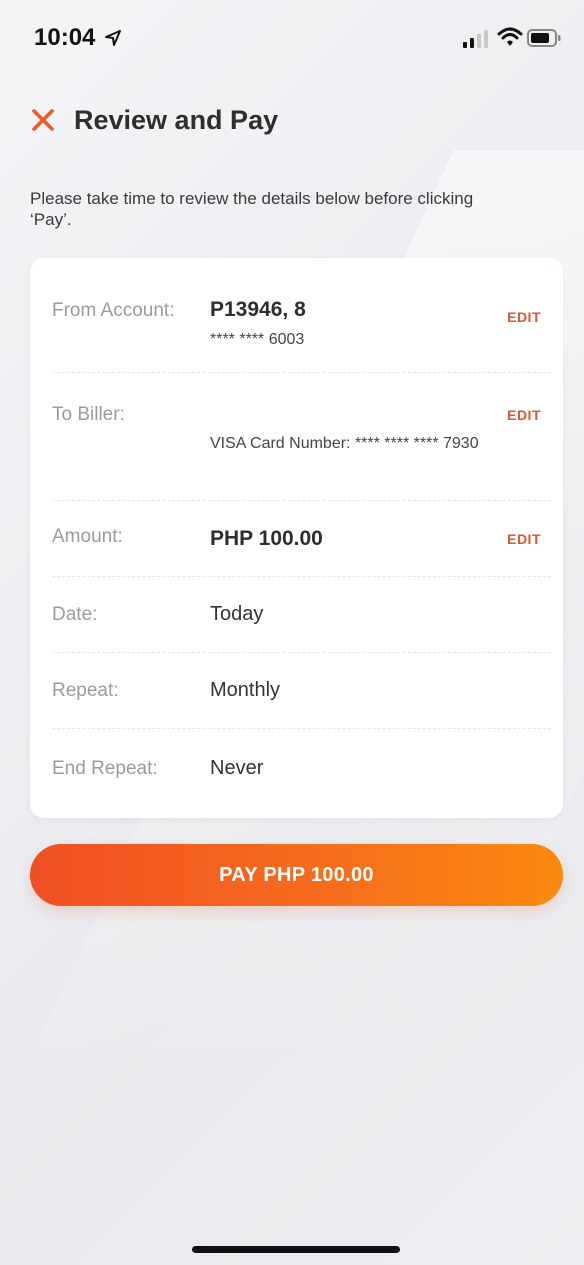  Describe the element at coordinates (257, 339) in the screenshot. I see `from-account-number: **** **** 6003` at that location.